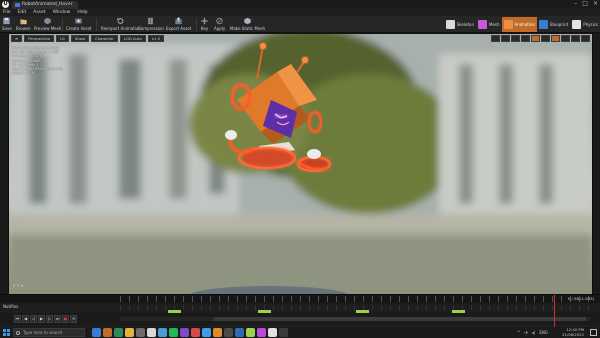 The image size is (600, 338). What do you see at coordinates (120, 20) in the screenshot?
I see `reimport-icon` at bounding box center [120, 20].